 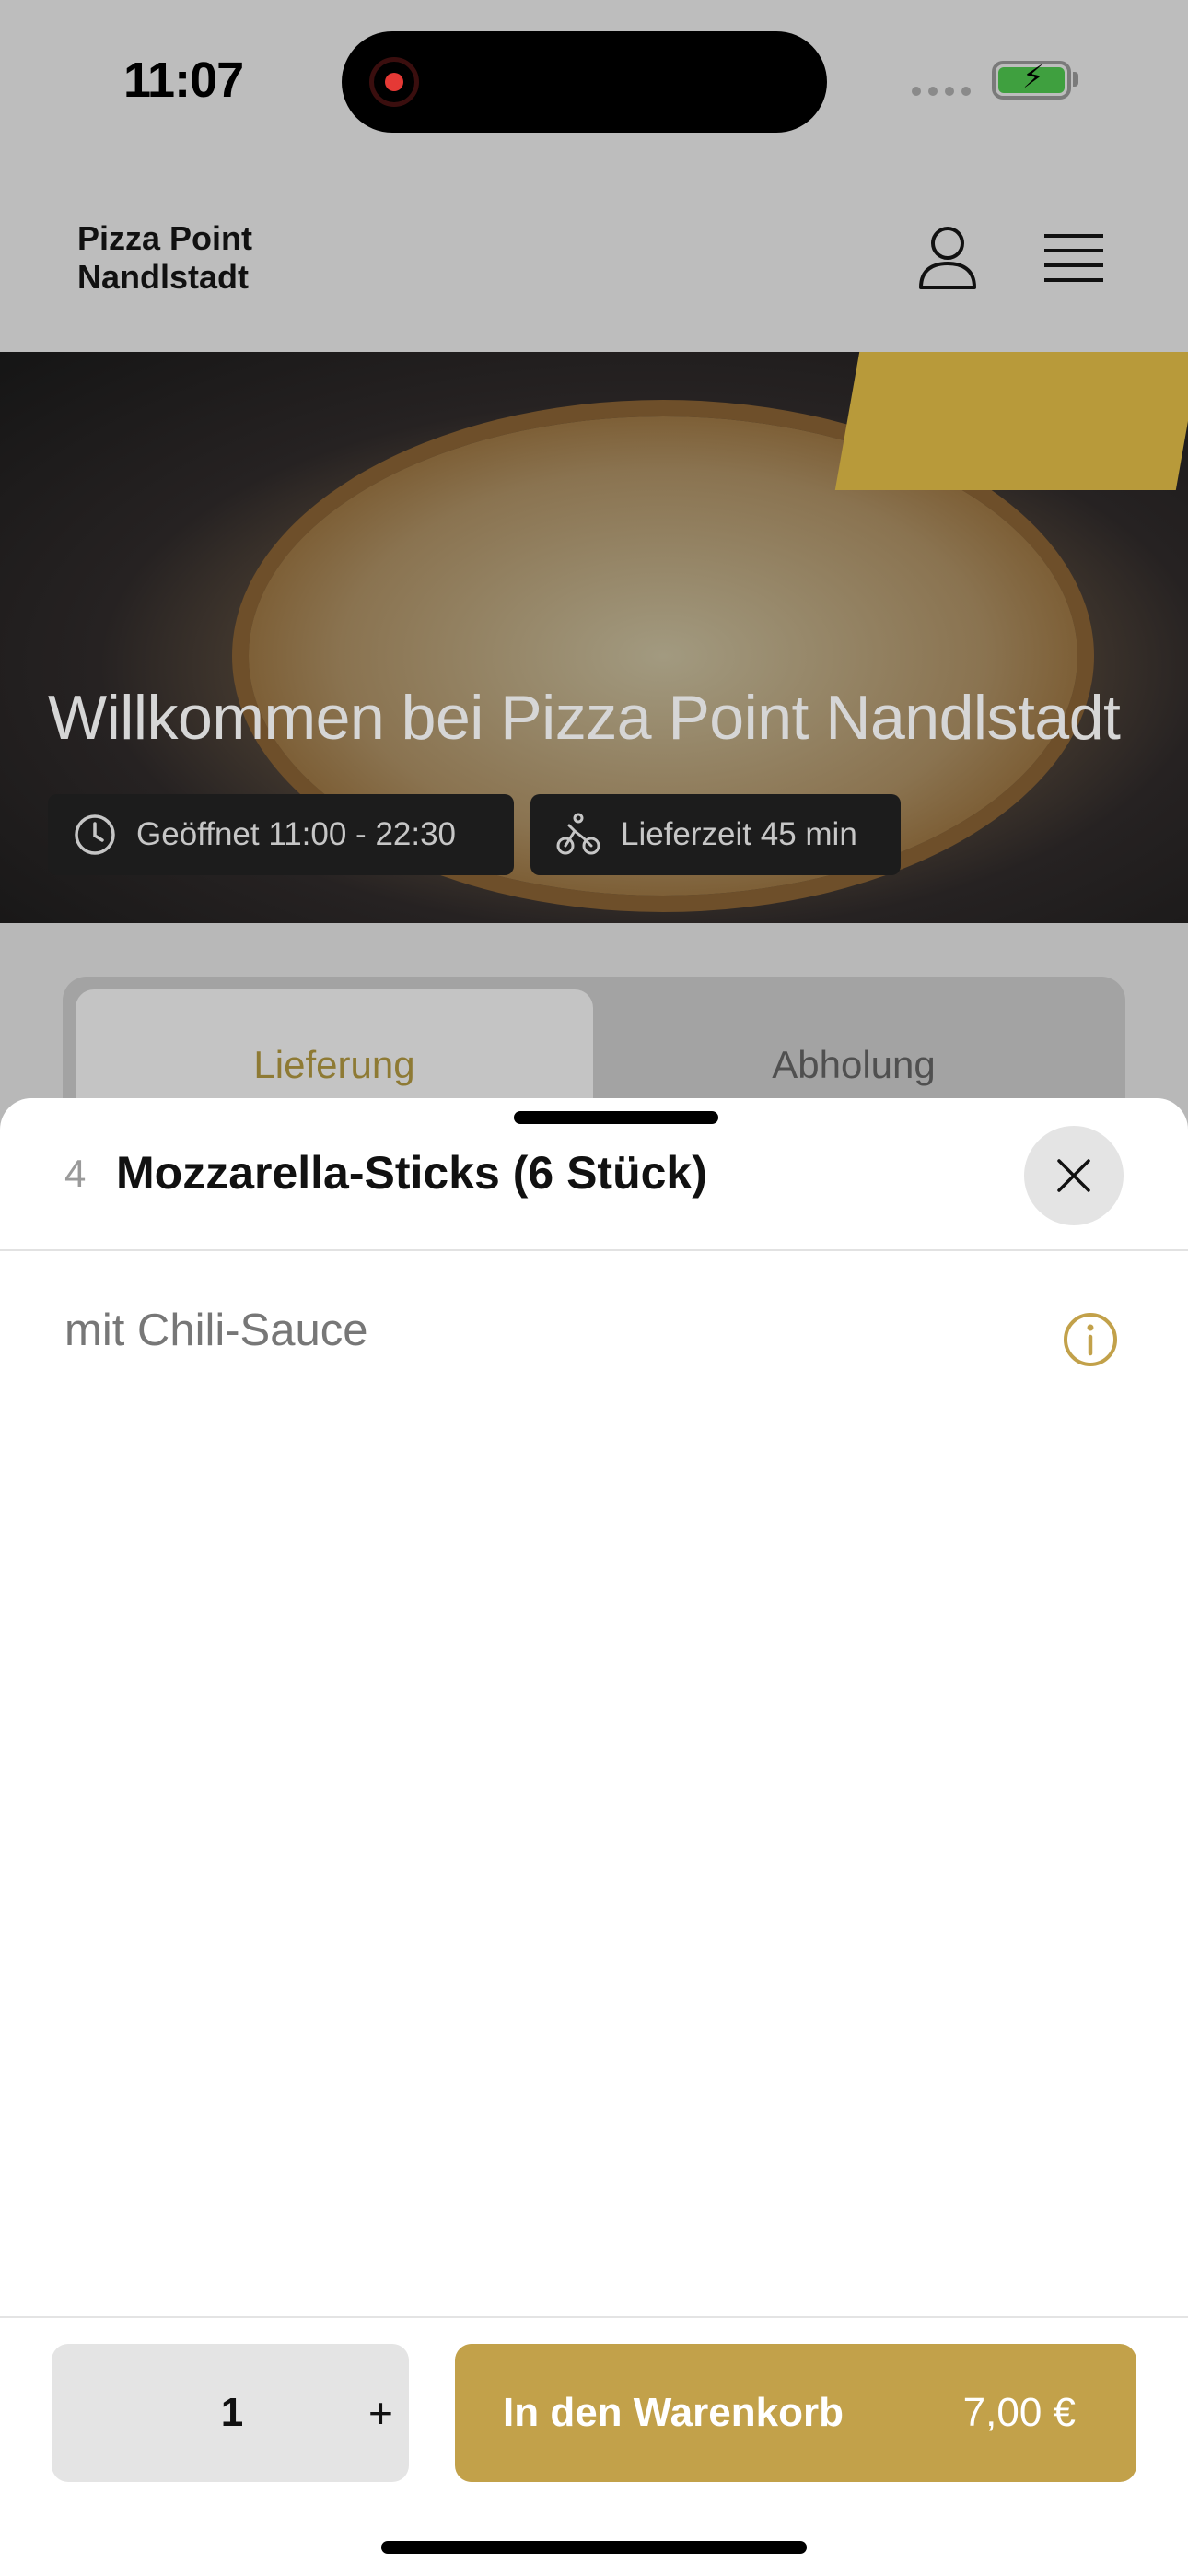 I want to click on screen-recording-icon, so click(x=394, y=82).